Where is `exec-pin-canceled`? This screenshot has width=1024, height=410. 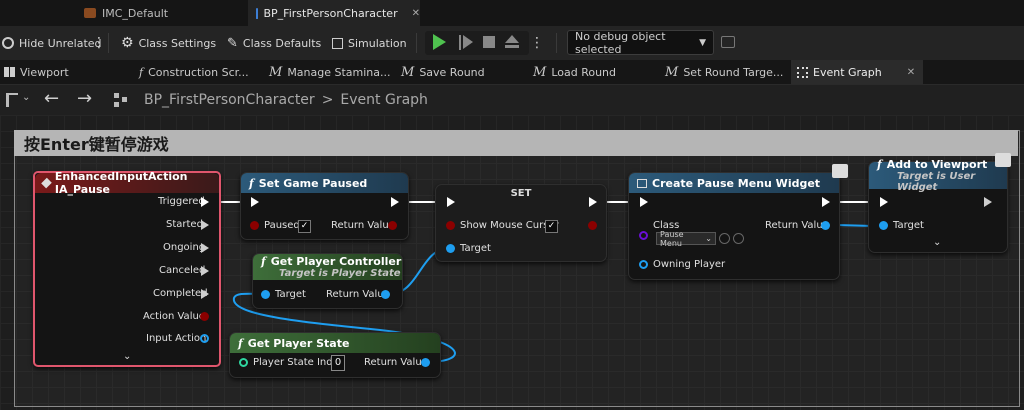
exec-pin-canceled is located at coordinates (205, 271).